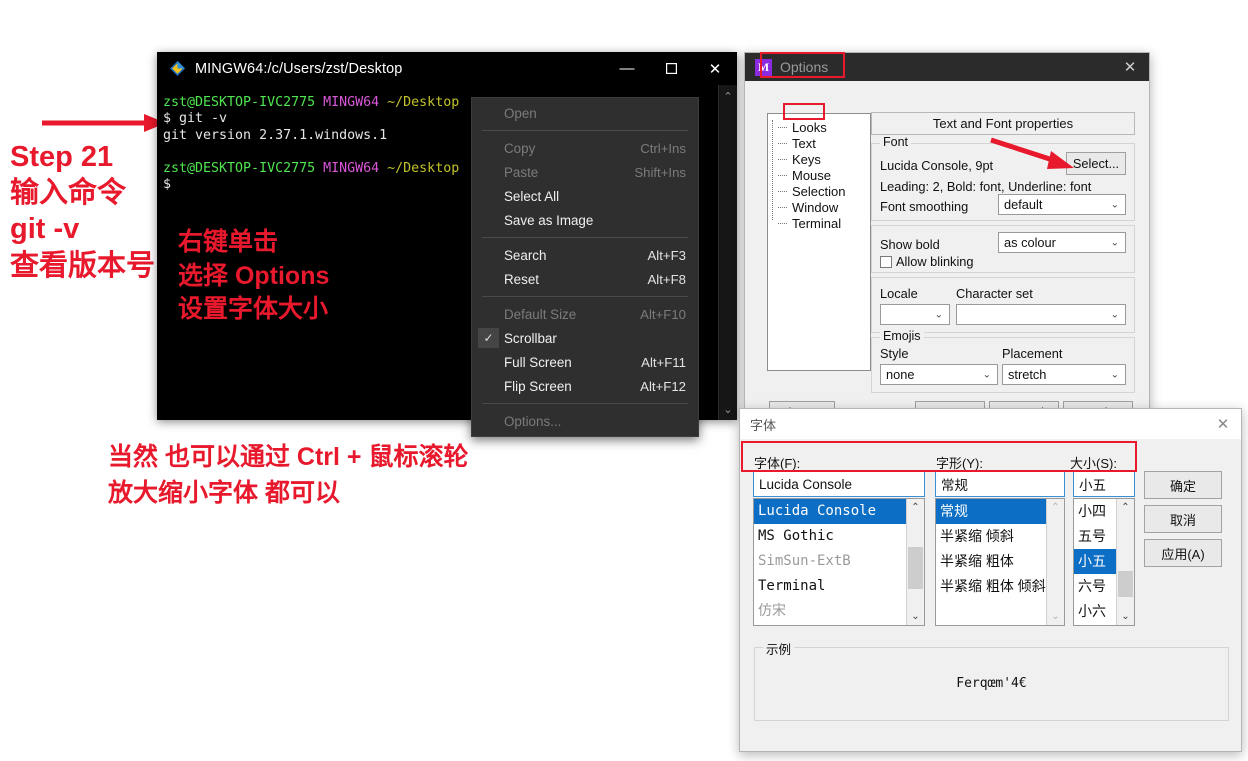 This screenshot has width=1248, height=761. What do you see at coordinates (830, 536) in the screenshot?
I see `list-item: MS Gothic` at bounding box center [830, 536].